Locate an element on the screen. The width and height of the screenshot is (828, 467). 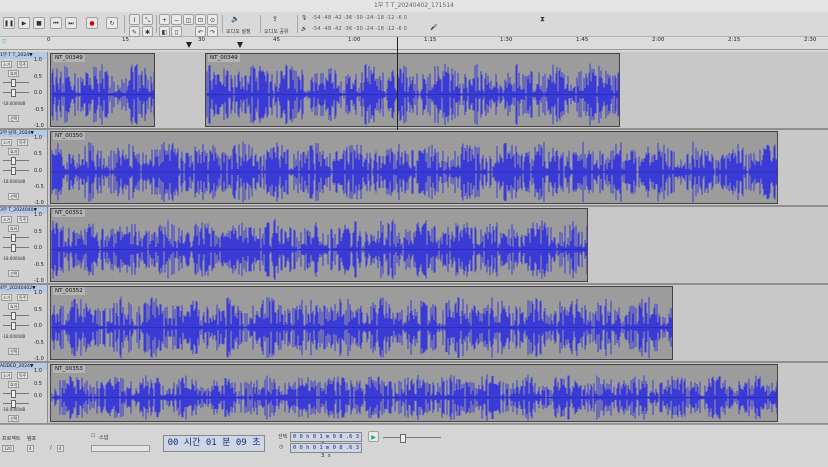
speaker-icon: 🔈 is located at coordinates (235, 19).